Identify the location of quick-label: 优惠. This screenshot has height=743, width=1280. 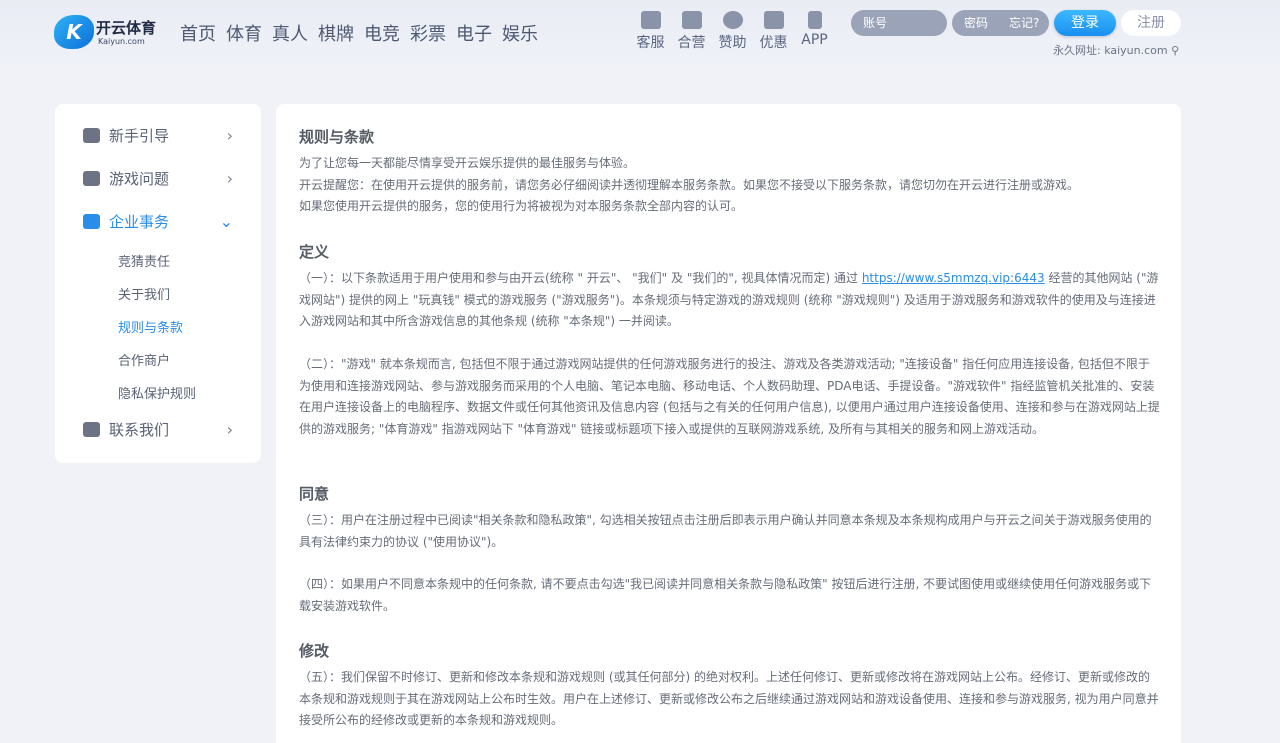
(773, 43).